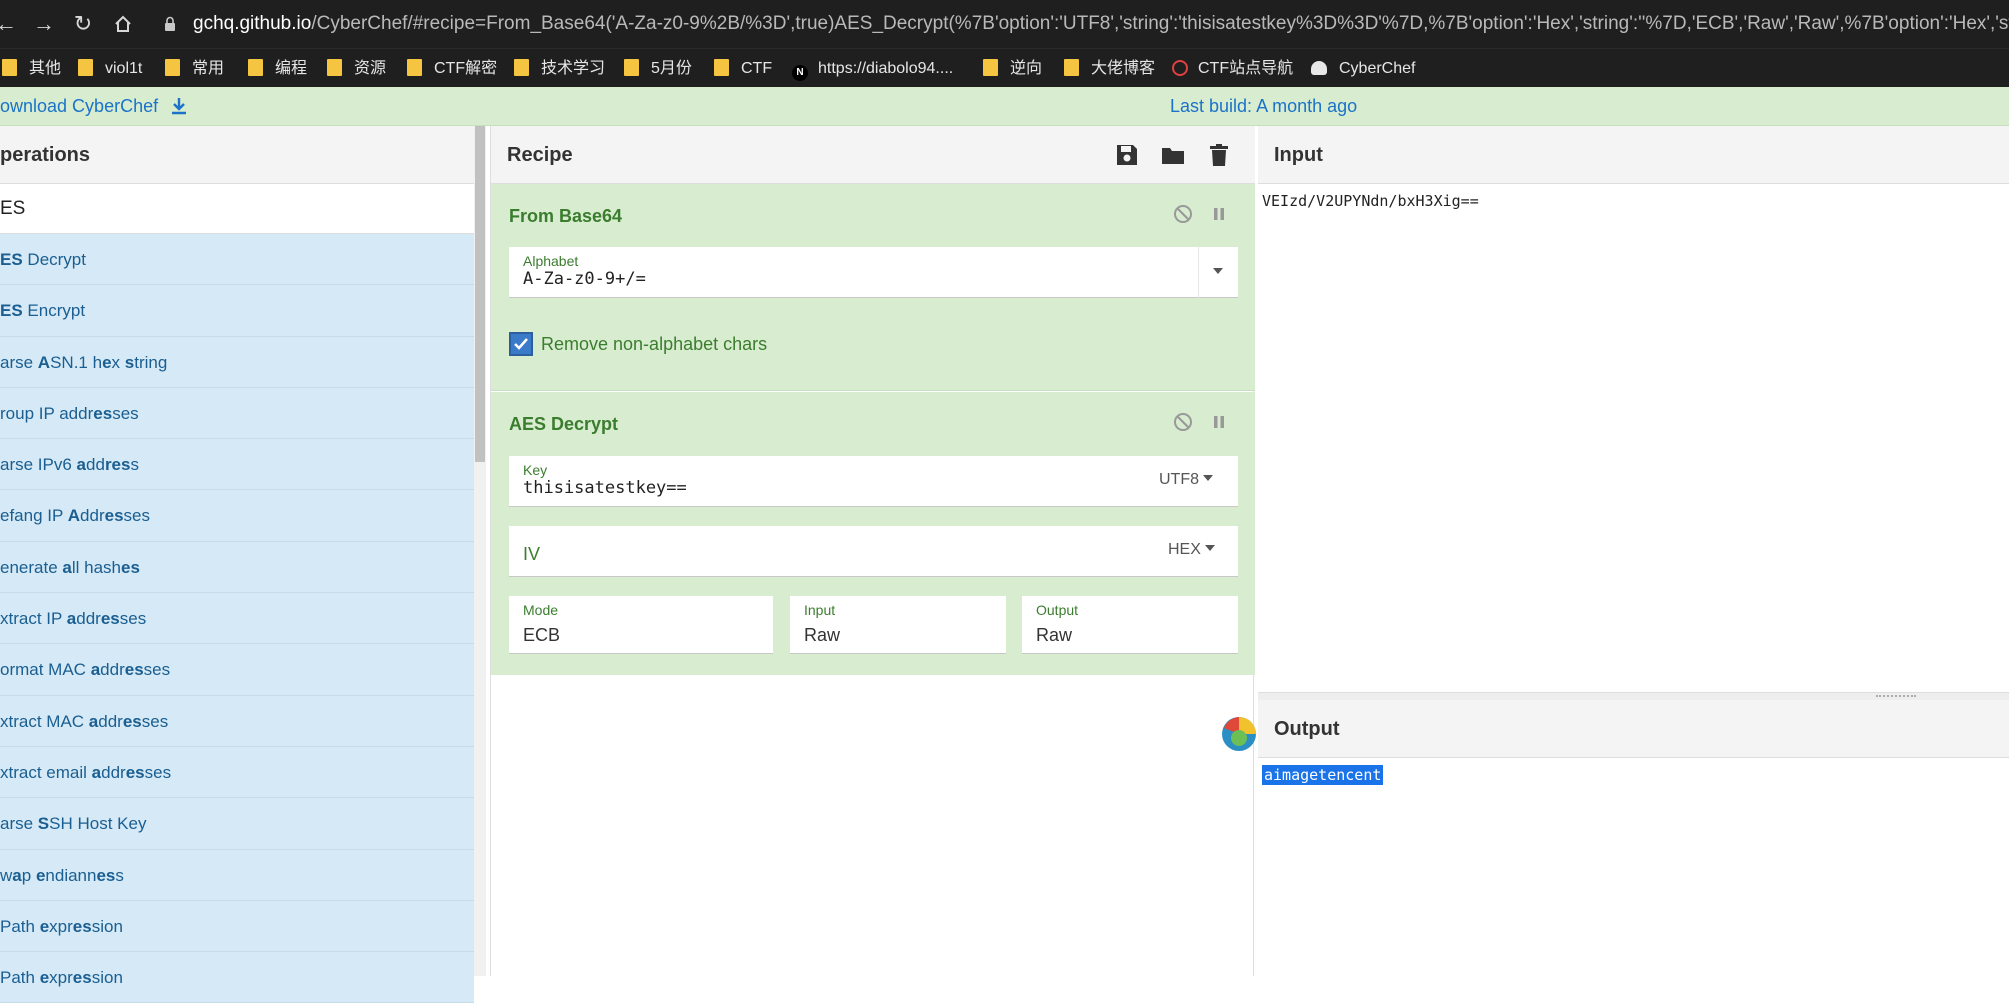 The image size is (2009, 1003). What do you see at coordinates (237, 670) in the screenshot?
I see `operation-list-item: ormat MAC addresses` at bounding box center [237, 670].